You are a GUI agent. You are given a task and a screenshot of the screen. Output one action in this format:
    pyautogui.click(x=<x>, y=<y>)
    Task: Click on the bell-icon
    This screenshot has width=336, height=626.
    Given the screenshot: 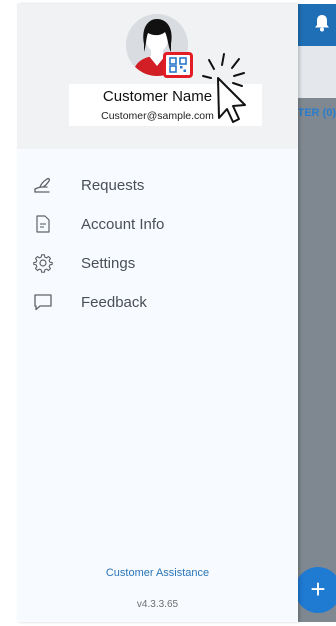 What is the action you would take?
    pyautogui.click(x=322, y=23)
    